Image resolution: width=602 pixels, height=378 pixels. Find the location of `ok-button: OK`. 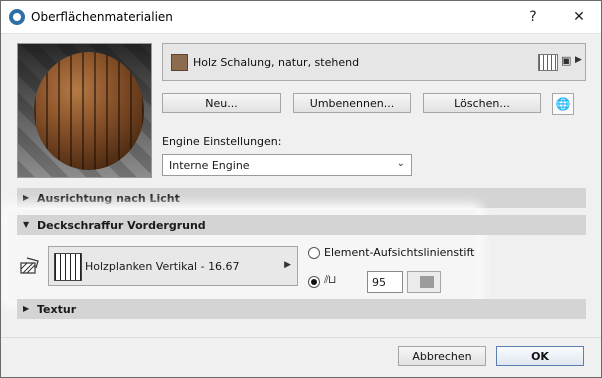

ok-button: OK is located at coordinates (540, 356).